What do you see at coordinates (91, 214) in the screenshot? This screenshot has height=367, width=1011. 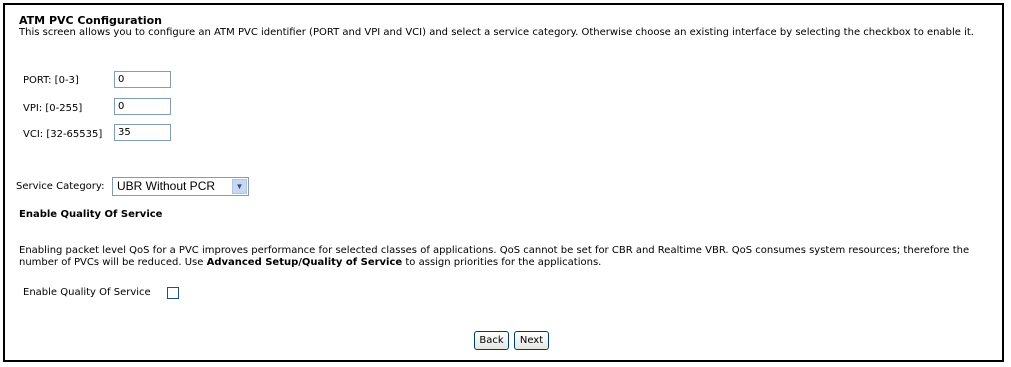 I see `qos-heading: Enable Quality Of Service` at bounding box center [91, 214].